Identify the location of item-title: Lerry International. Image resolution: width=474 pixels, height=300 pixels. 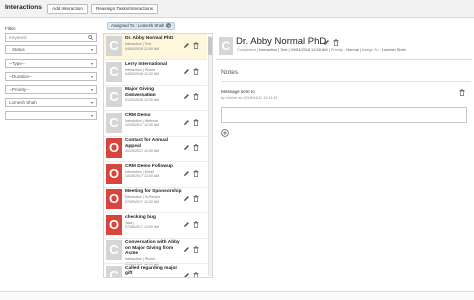
(146, 64).